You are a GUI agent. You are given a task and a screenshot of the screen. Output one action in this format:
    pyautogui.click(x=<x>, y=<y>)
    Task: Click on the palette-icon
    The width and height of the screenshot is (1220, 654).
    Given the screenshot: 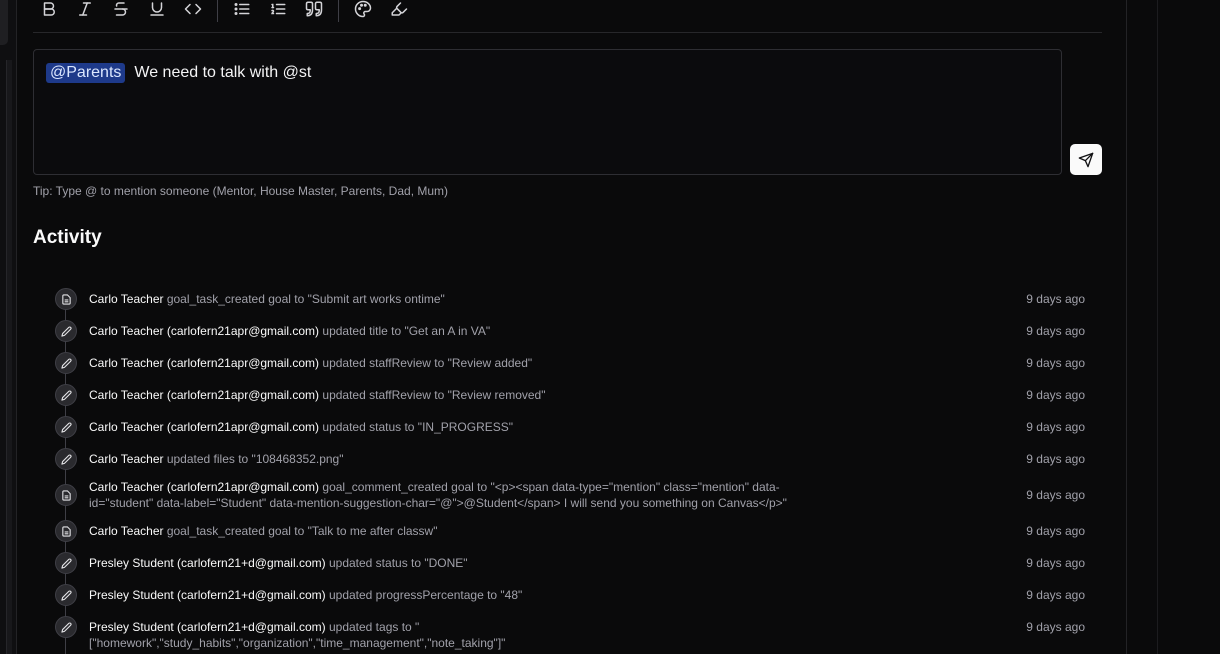 What is the action you would take?
    pyautogui.click(x=363, y=9)
    